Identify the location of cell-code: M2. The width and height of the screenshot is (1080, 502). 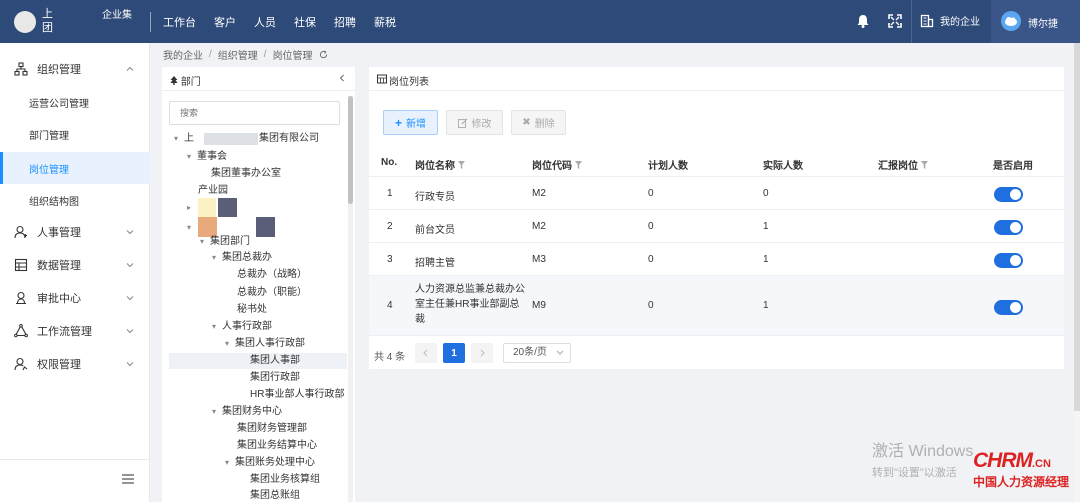
(539, 193).